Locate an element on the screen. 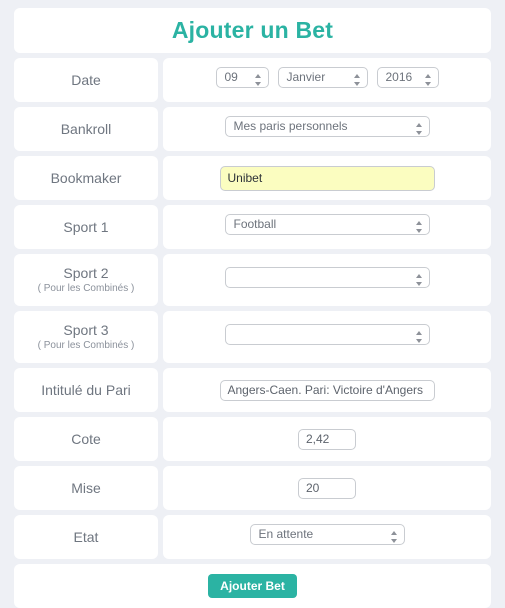  form-row-mise: Mise 20 is located at coordinates (252, 488).